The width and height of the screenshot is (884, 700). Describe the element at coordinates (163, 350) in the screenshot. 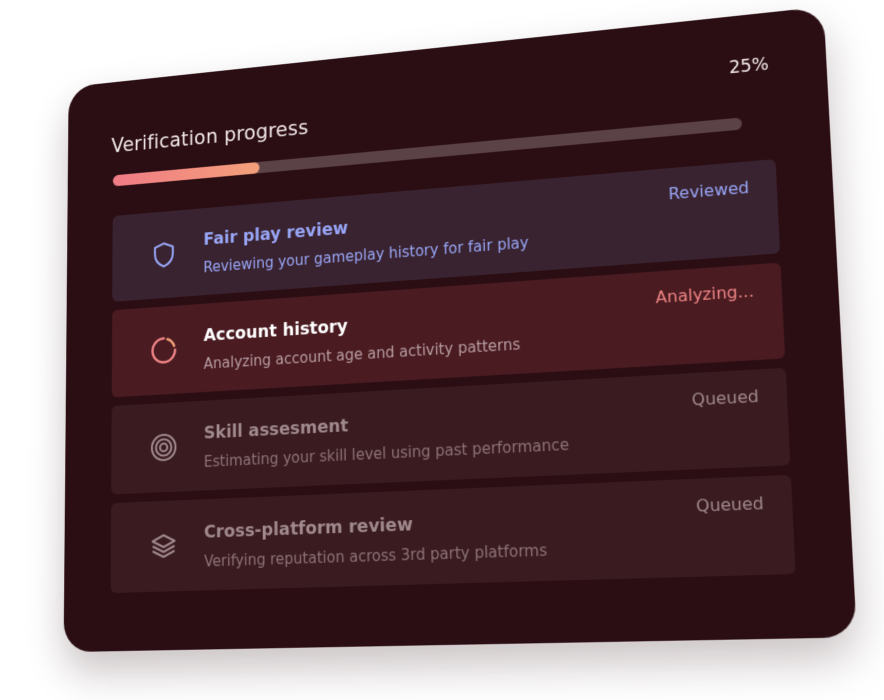

I see `spinner-icon` at that location.